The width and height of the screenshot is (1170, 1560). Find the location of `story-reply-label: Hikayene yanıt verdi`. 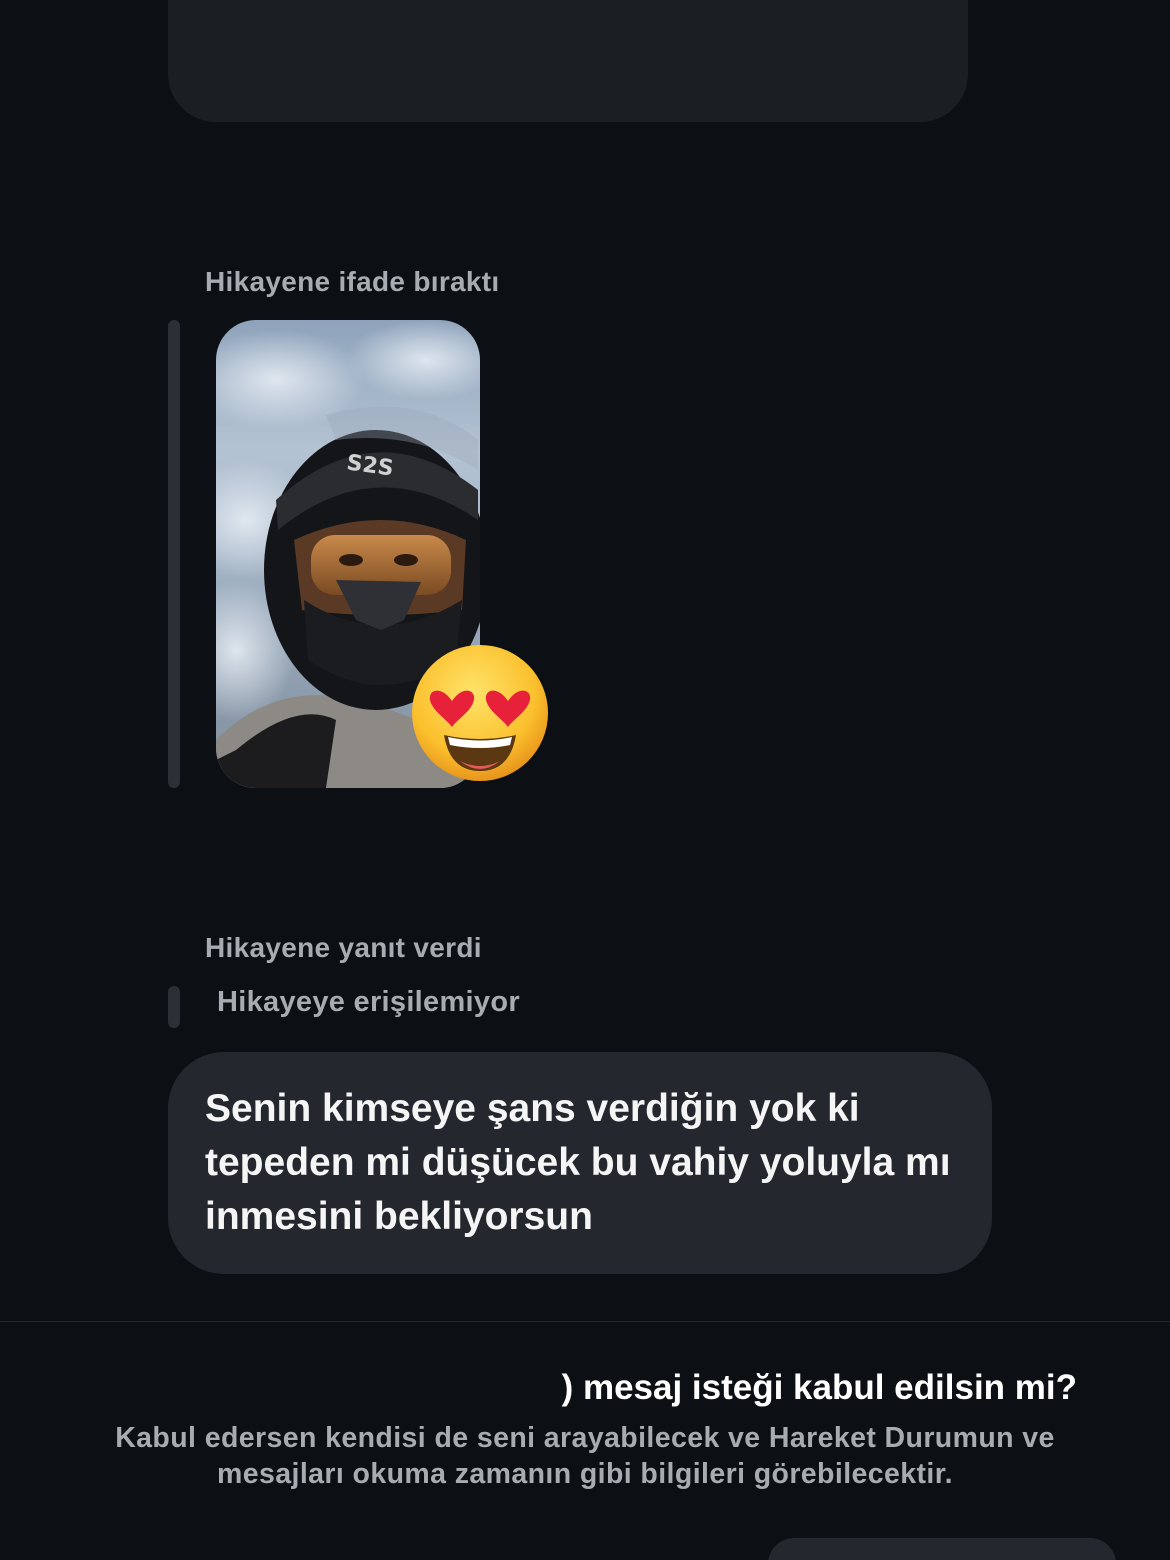

story-reply-label: Hikayene yanıt verdi is located at coordinates (343, 947).